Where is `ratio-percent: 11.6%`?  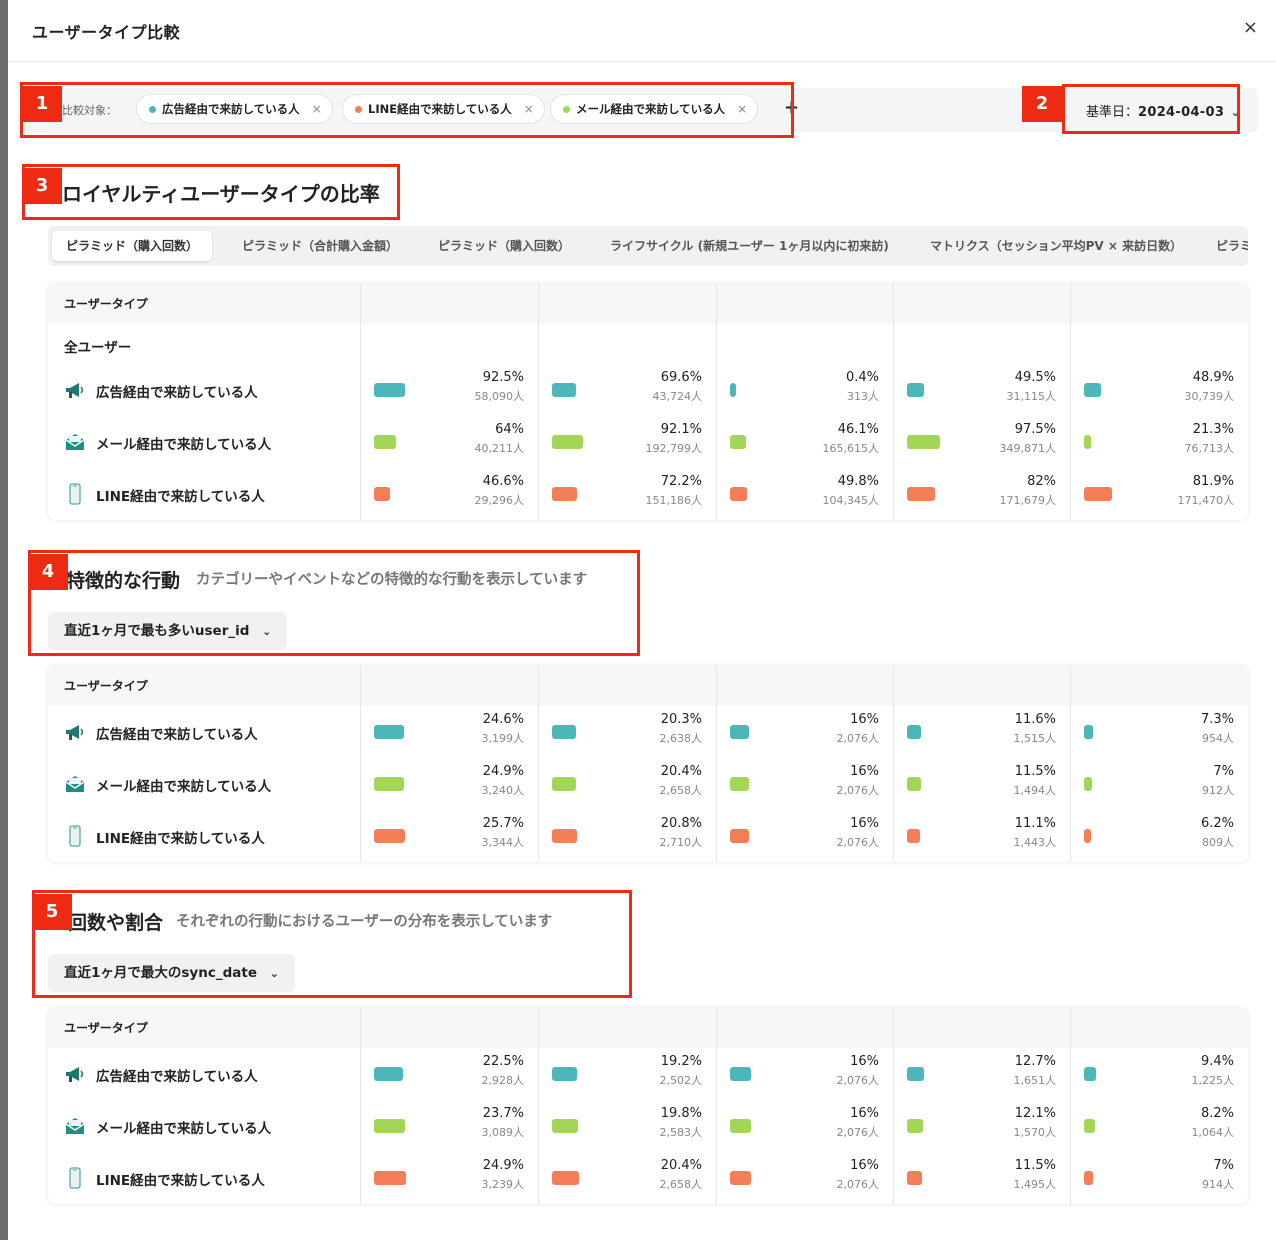 ratio-percent: 11.6% is located at coordinates (1035, 719).